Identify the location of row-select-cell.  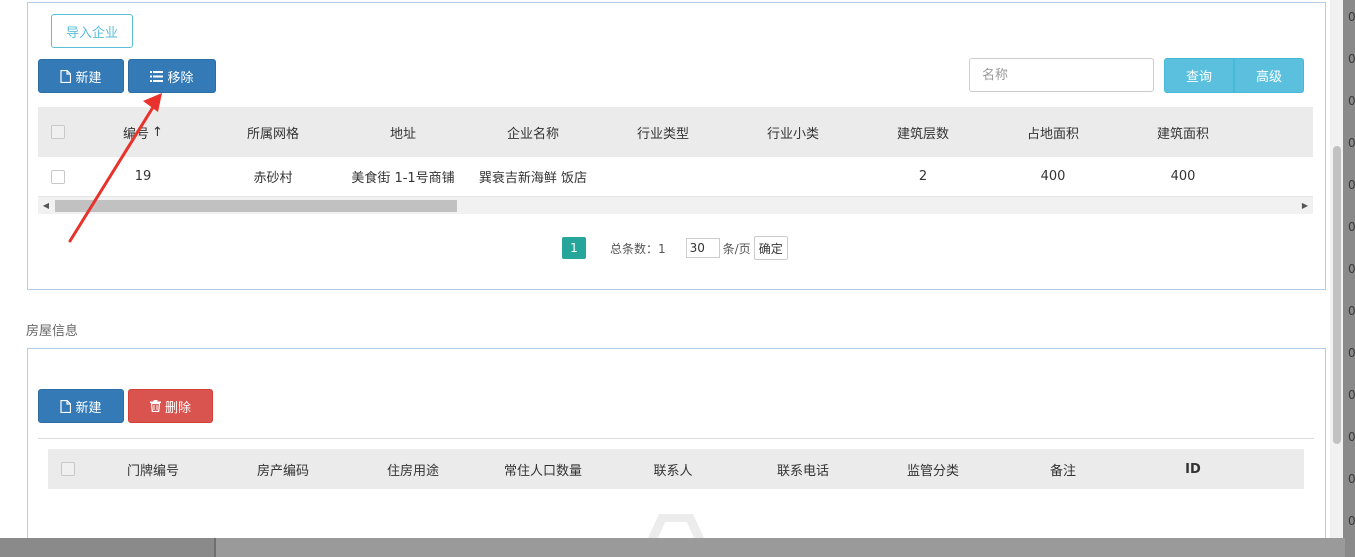
(58, 176).